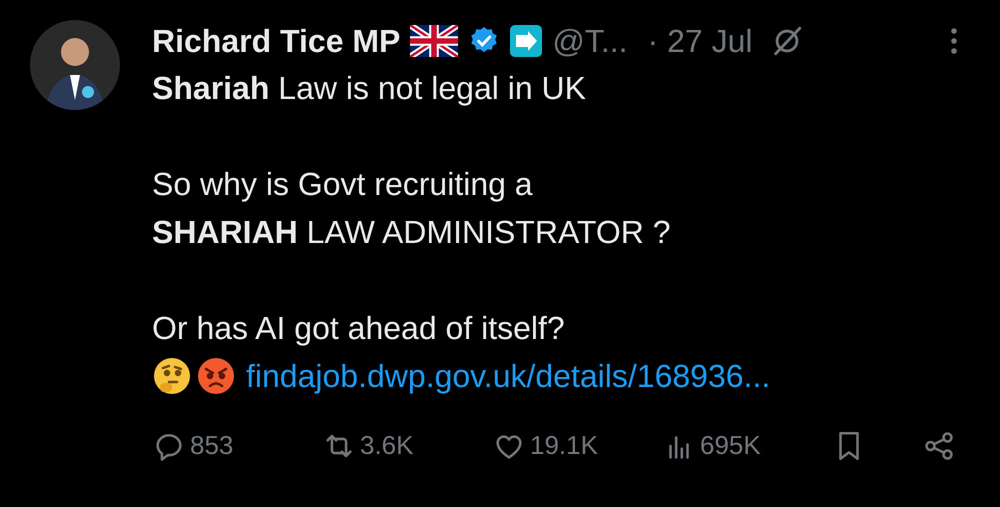 The width and height of the screenshot is (1000, 507). What do you see at coordinates (172, 376) in the screenshot?
I see `thinking-face-icon` at bounding box center [172, 376].